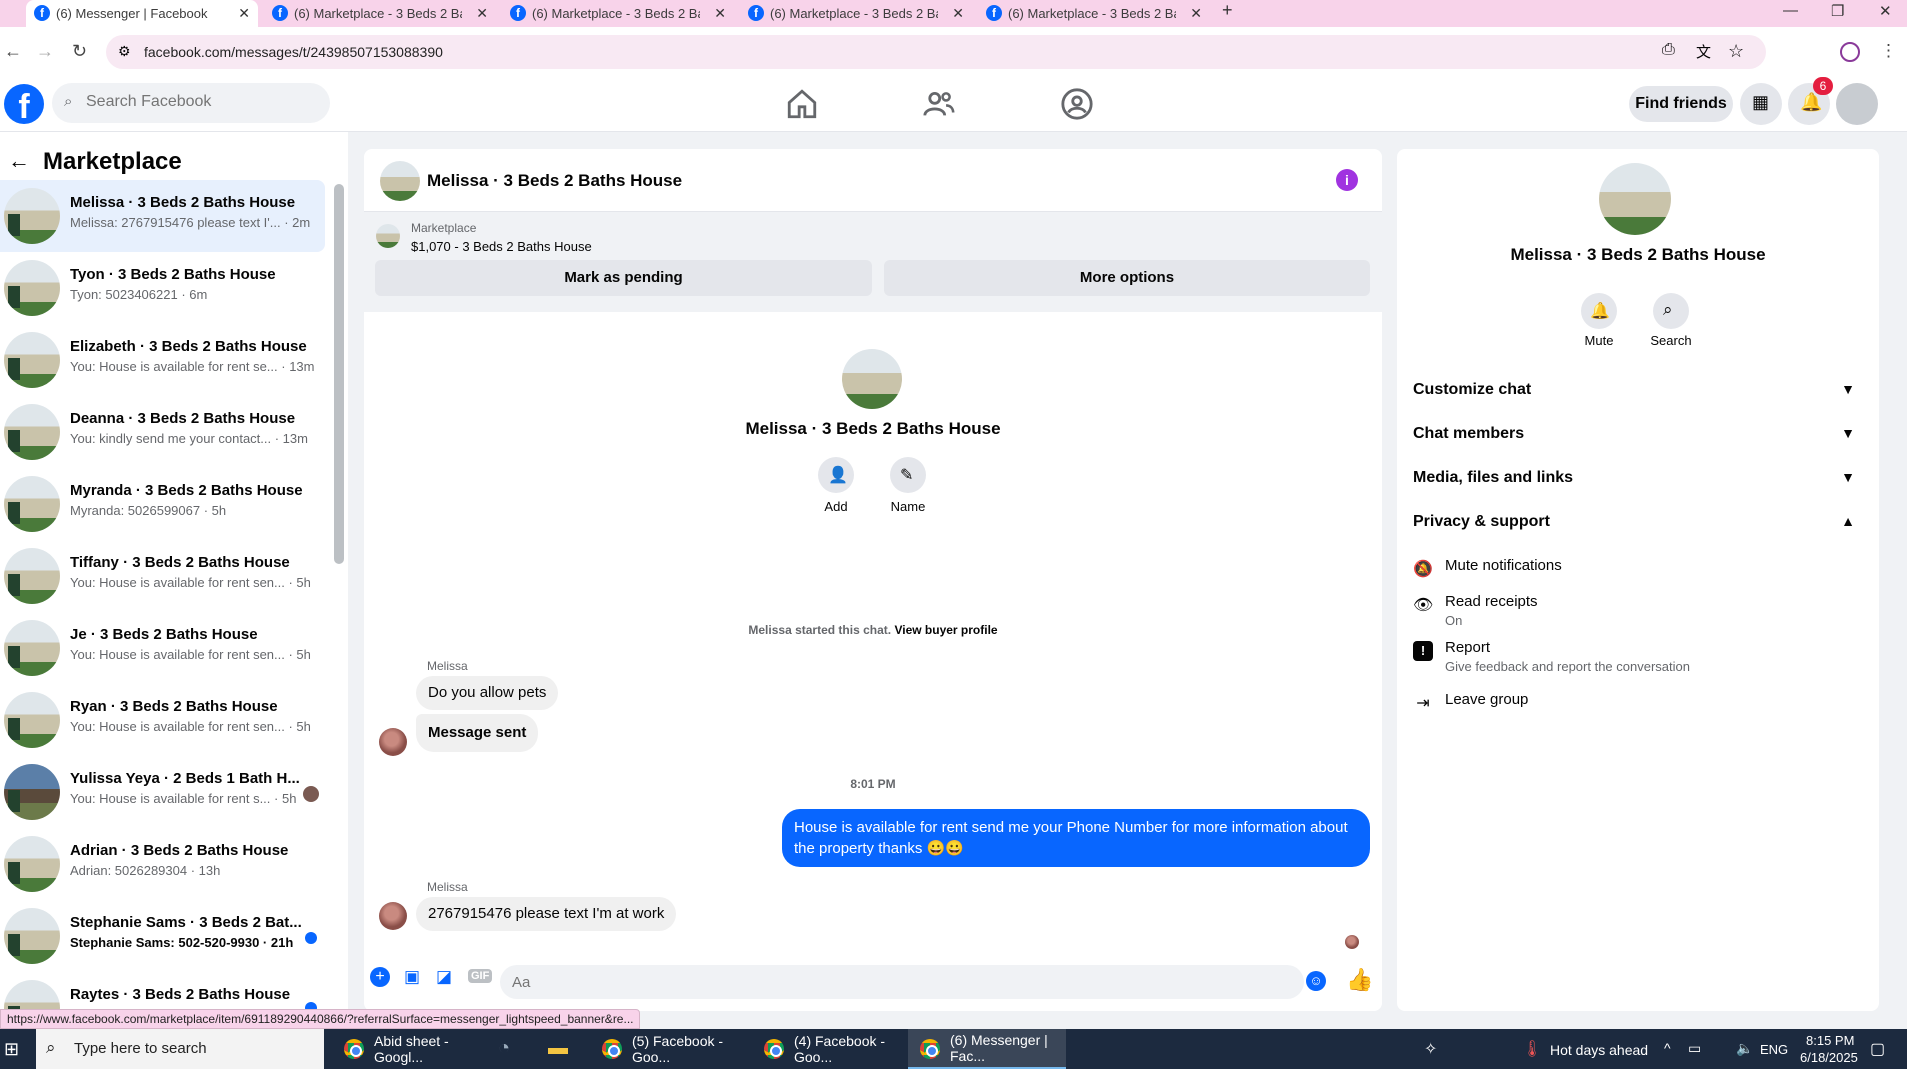 The height and width of the screenshot is (1069, 1907). What do you see at coordinates (1885, 11) in the screenshot?
I see `close-window-icon: ✕` at bounding box center [1885, 11].